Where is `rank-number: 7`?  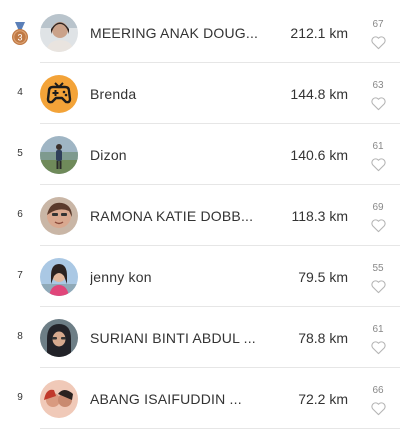
rank-number: 7 is located at coordinates (20, 275).